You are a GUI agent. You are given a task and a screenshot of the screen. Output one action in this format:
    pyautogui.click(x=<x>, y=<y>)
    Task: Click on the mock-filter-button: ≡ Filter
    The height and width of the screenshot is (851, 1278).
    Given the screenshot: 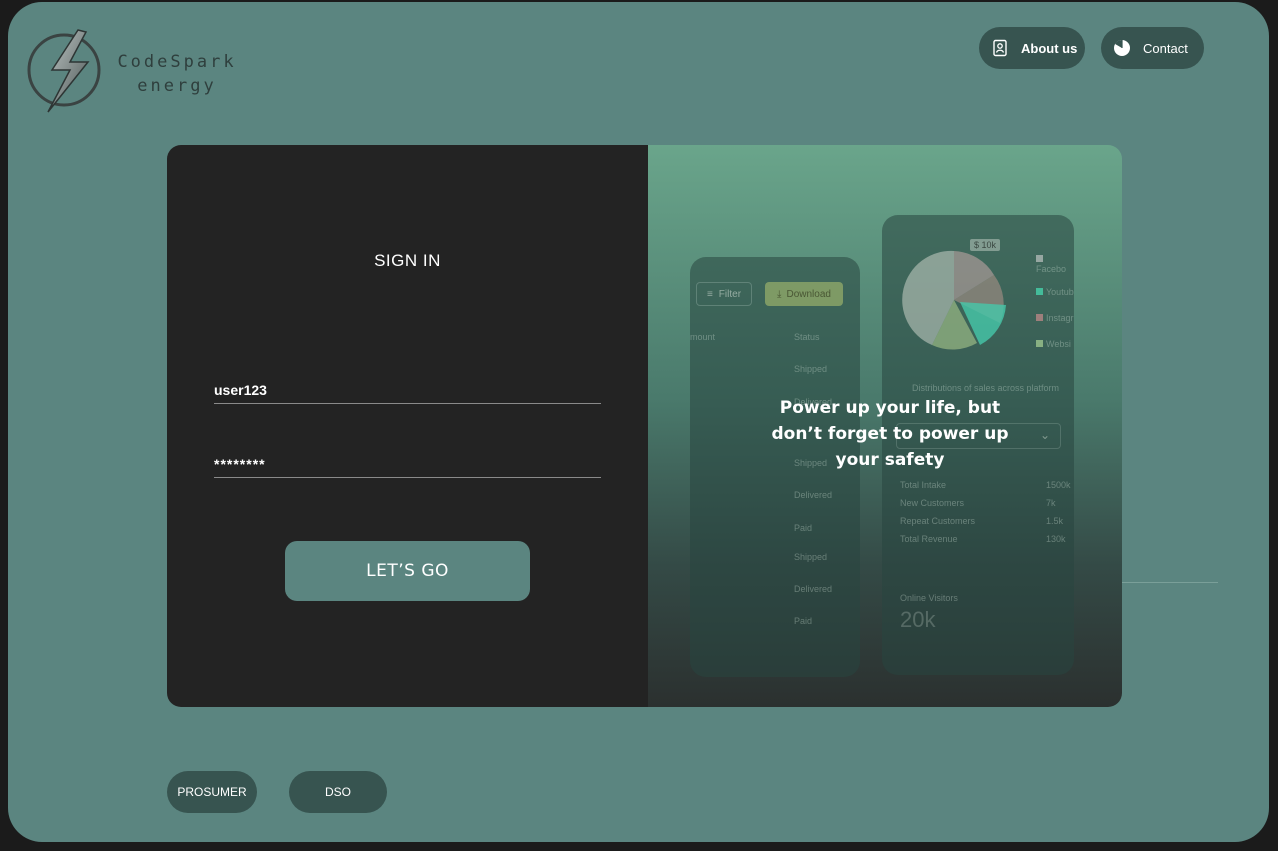 What is the action you would take?
    pyautogui.click(x=724, y=294)
    